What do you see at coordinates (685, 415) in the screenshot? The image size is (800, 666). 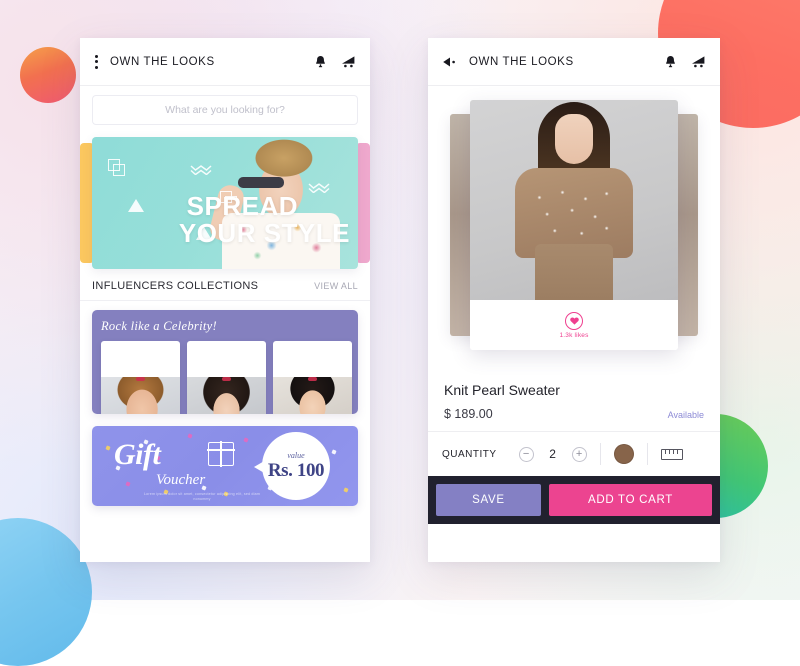 I see `status-badge: Available` at bounding box center [685, 415].